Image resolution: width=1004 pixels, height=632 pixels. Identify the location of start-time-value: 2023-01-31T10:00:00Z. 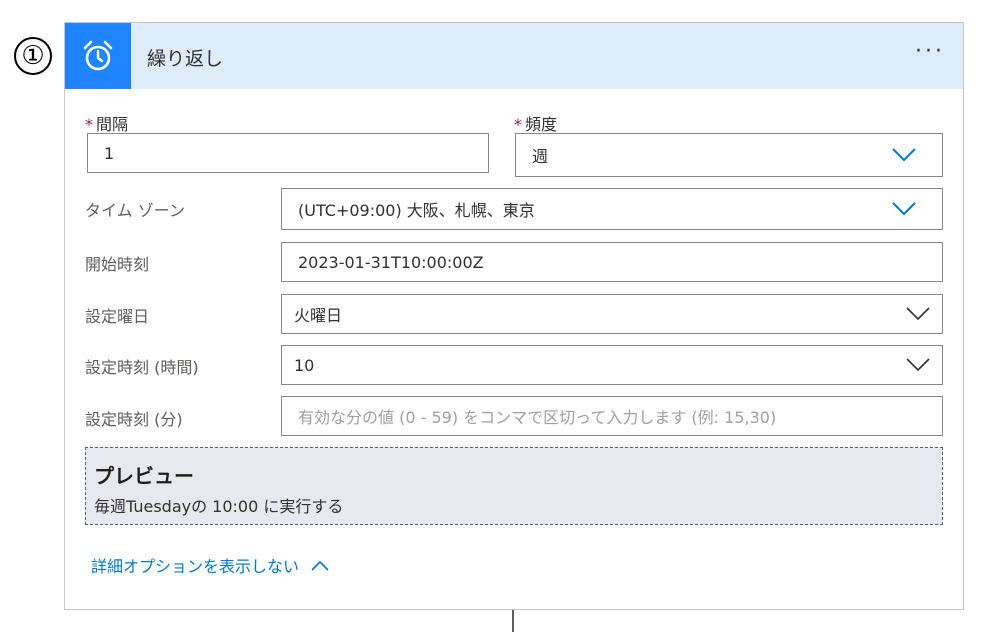
(391, 262).